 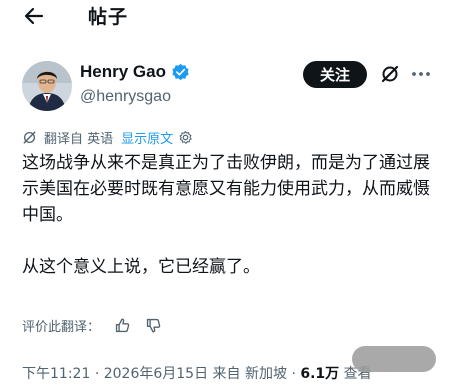 I want to click on post-time: 下午11:21, so click(x=56, y=374).